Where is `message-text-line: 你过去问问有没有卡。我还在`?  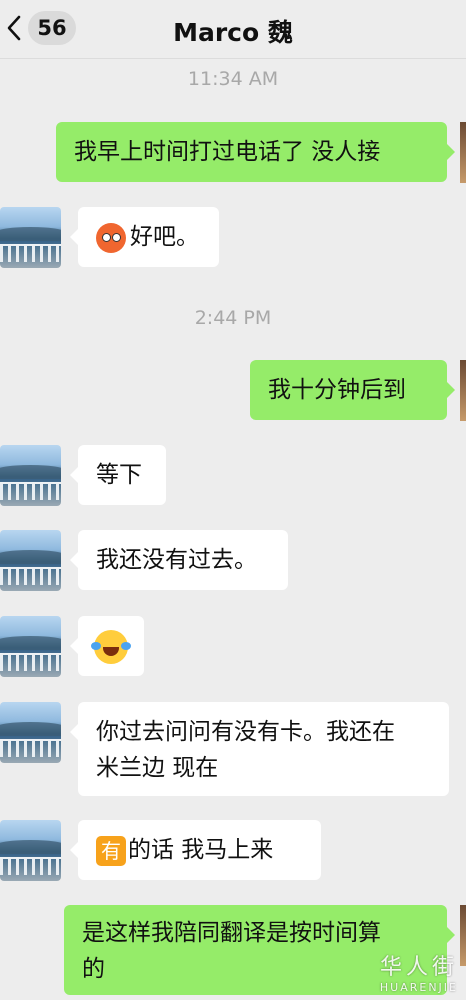
message-text-line: 你过去问问有没有卡。我还在 is located at coordinates (245, 732).